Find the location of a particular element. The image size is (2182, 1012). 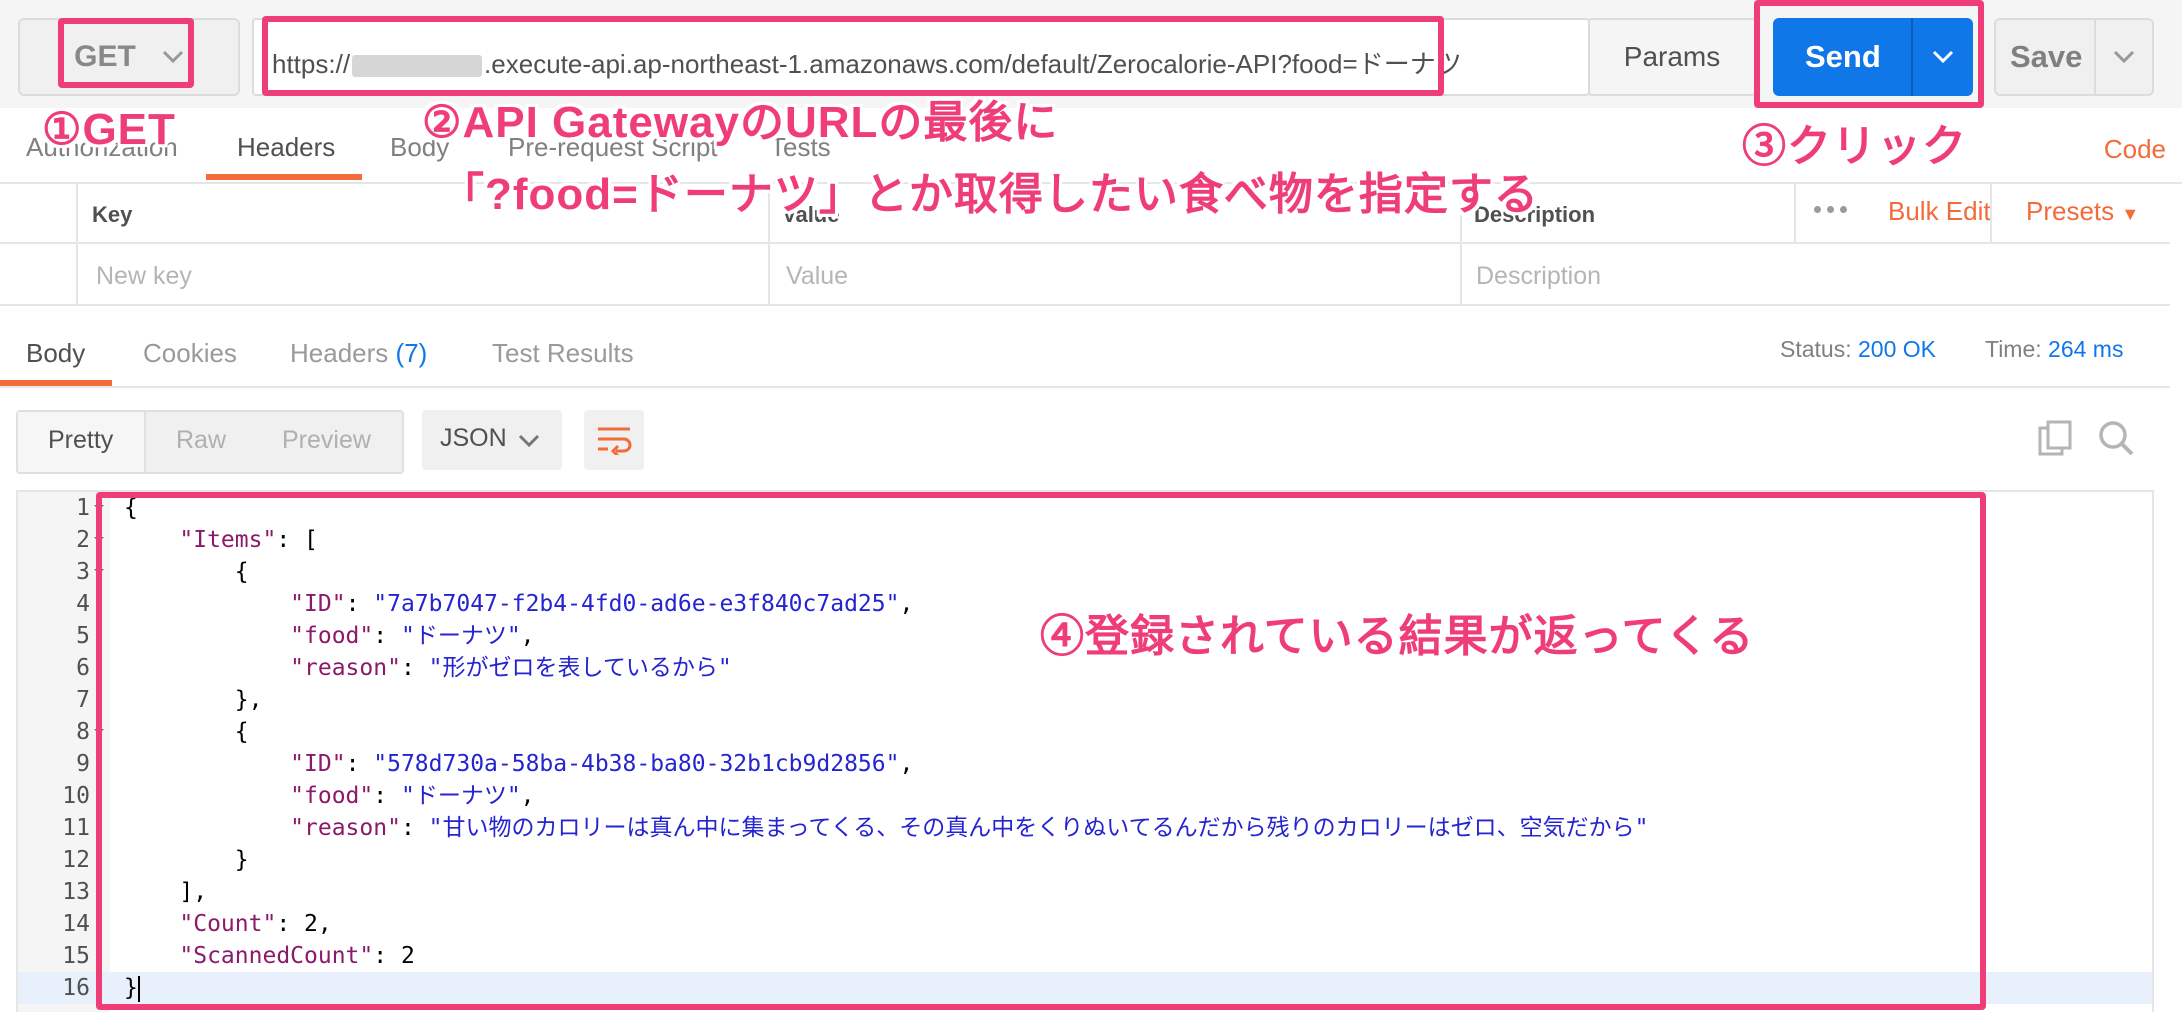

time-label: Time: is located at coordinates (2013, 349).